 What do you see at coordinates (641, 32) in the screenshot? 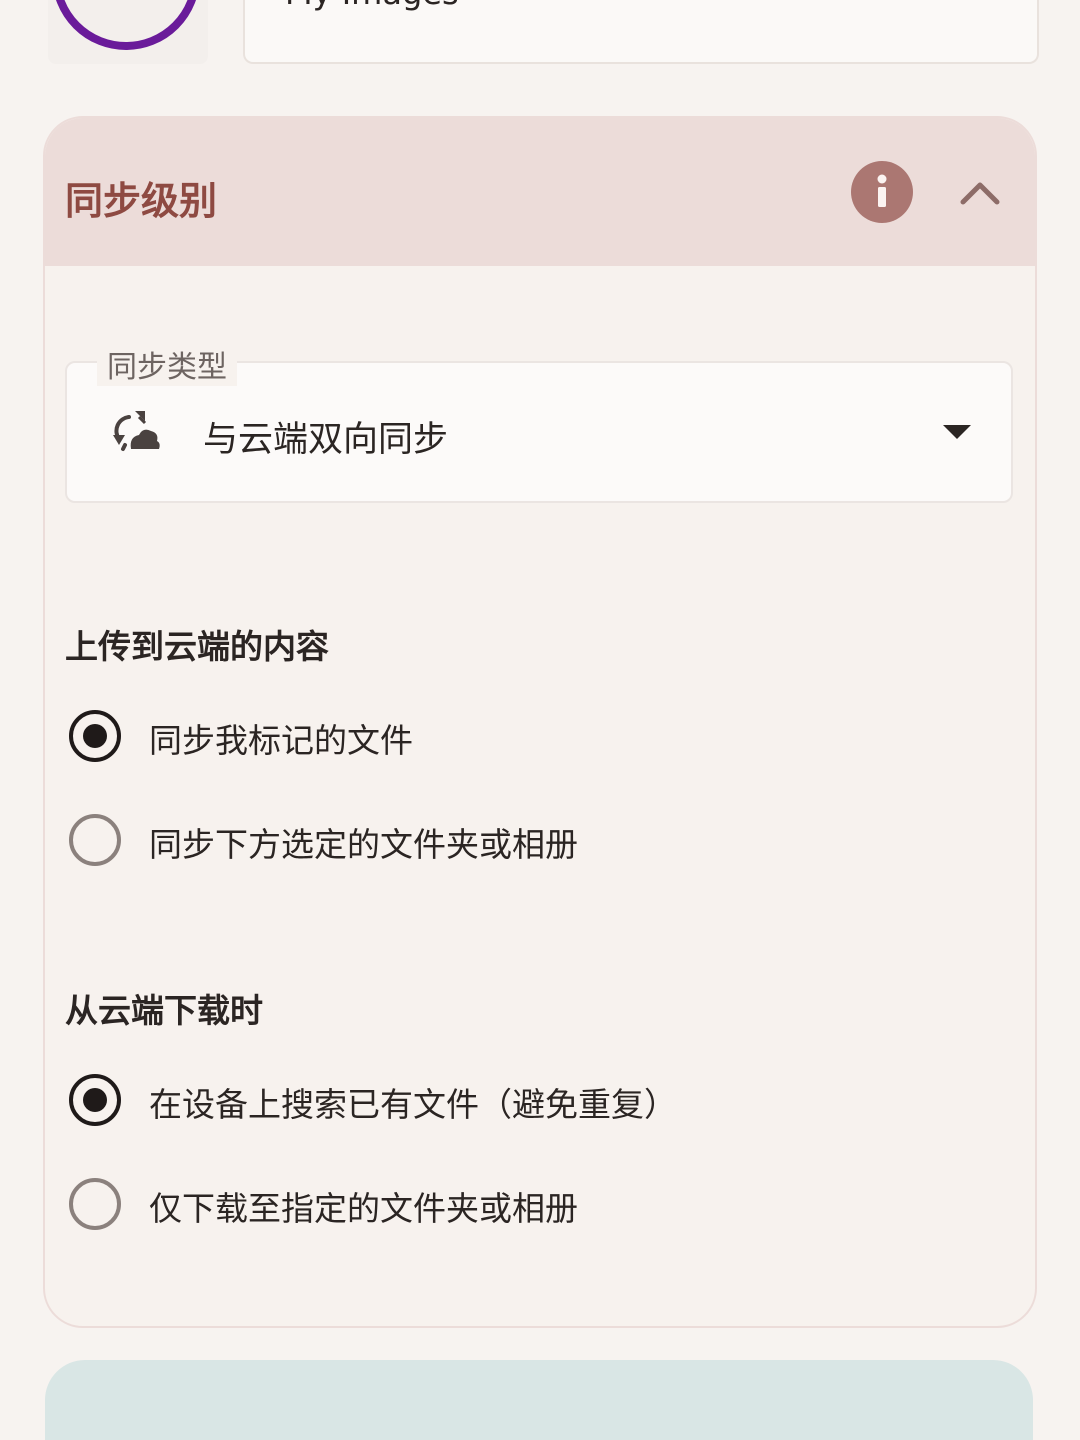
I see `album-name-field: My Images` at bounding box center [641, 32].